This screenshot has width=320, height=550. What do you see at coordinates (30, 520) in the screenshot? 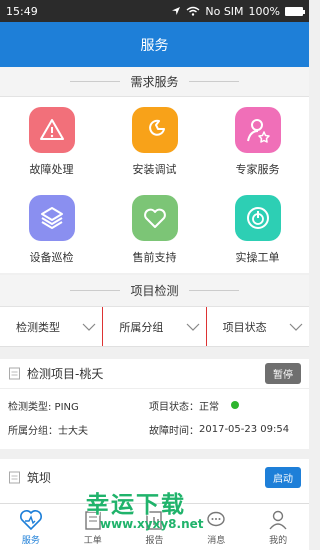
I see `heart-tab-icon` at bounding box center [30, 520].